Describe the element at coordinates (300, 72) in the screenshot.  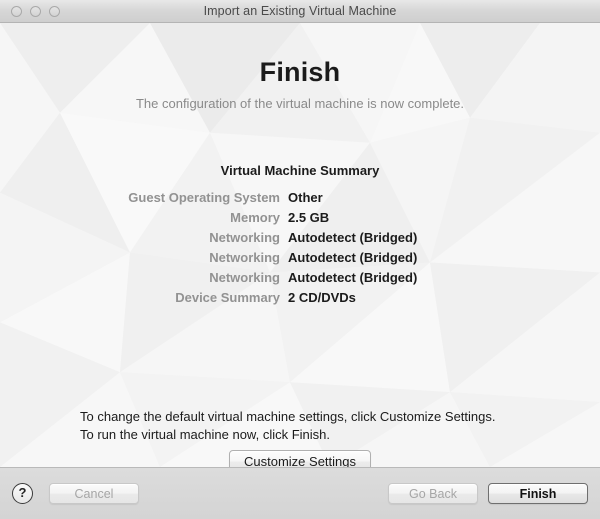
I see `page-title: Finish` at that location.